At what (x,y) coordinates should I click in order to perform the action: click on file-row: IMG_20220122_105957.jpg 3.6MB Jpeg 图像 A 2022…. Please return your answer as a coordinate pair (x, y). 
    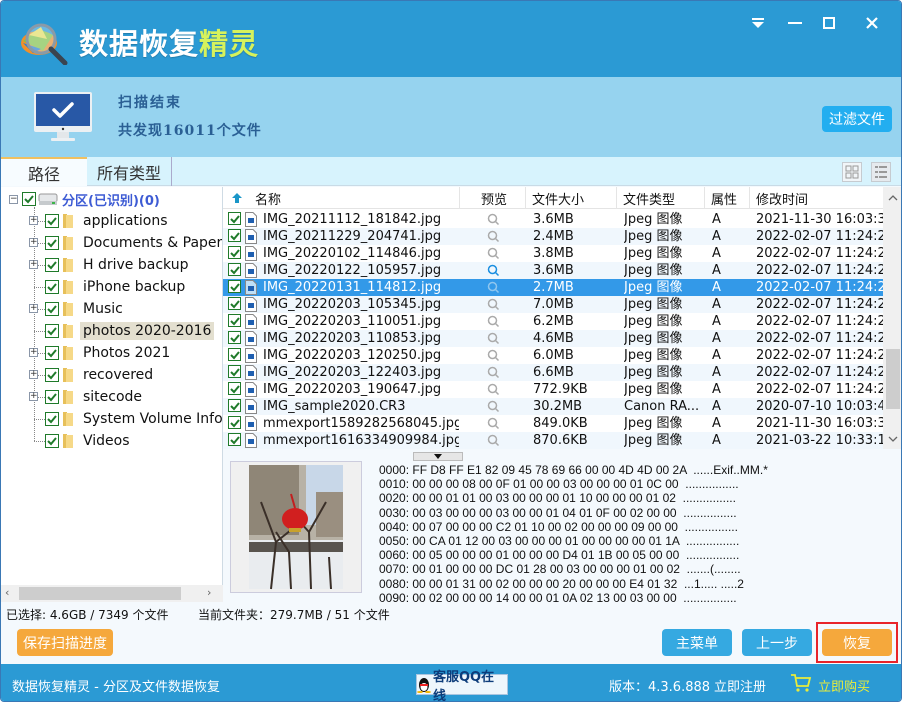
    Looking at the image, I should click on (553, 270).